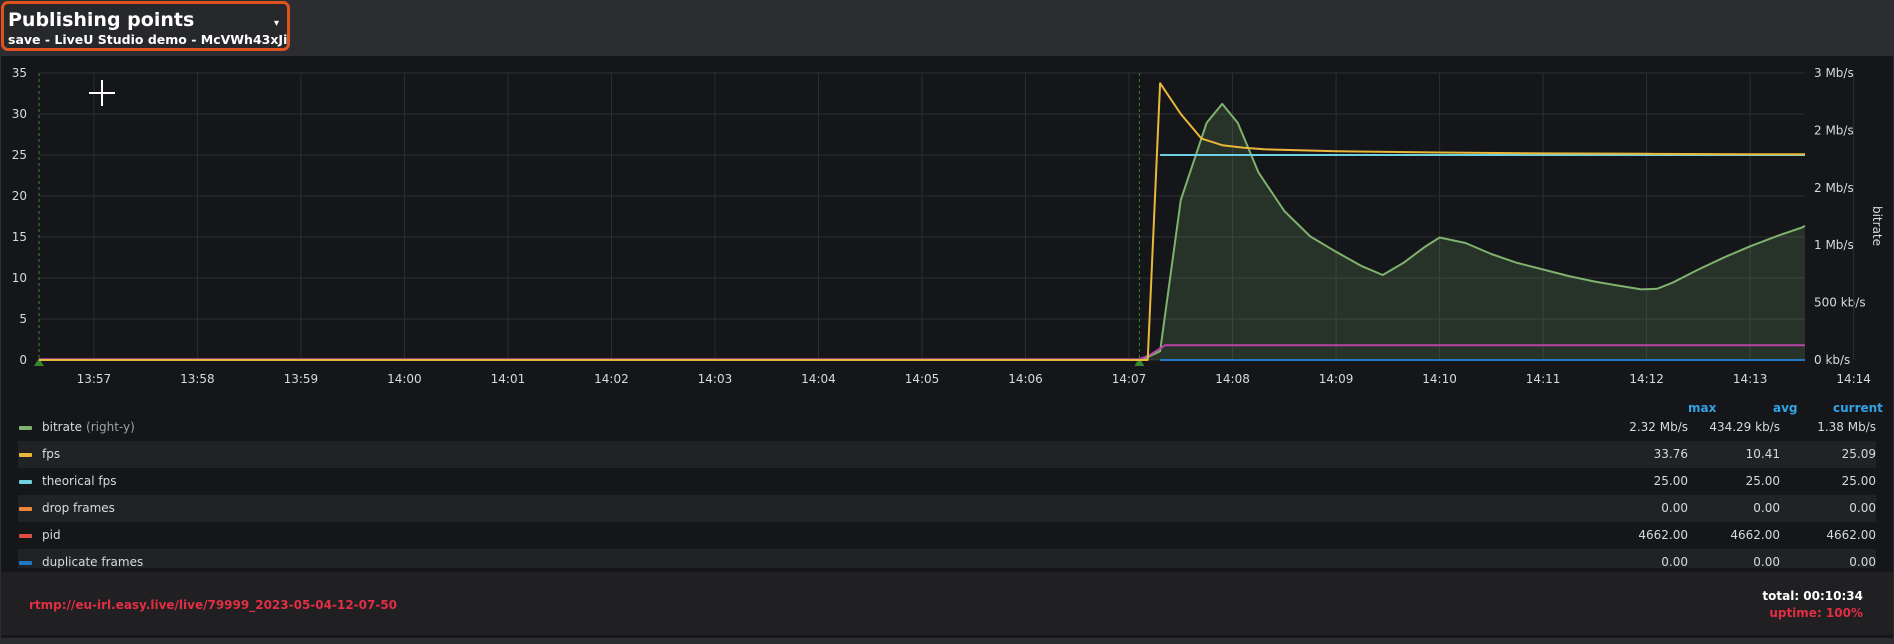  What do you see at coordinates (1762, 481) in the screenshot?
I see `legend-value-avg: 25.00` at bounding box center [1762, 481].